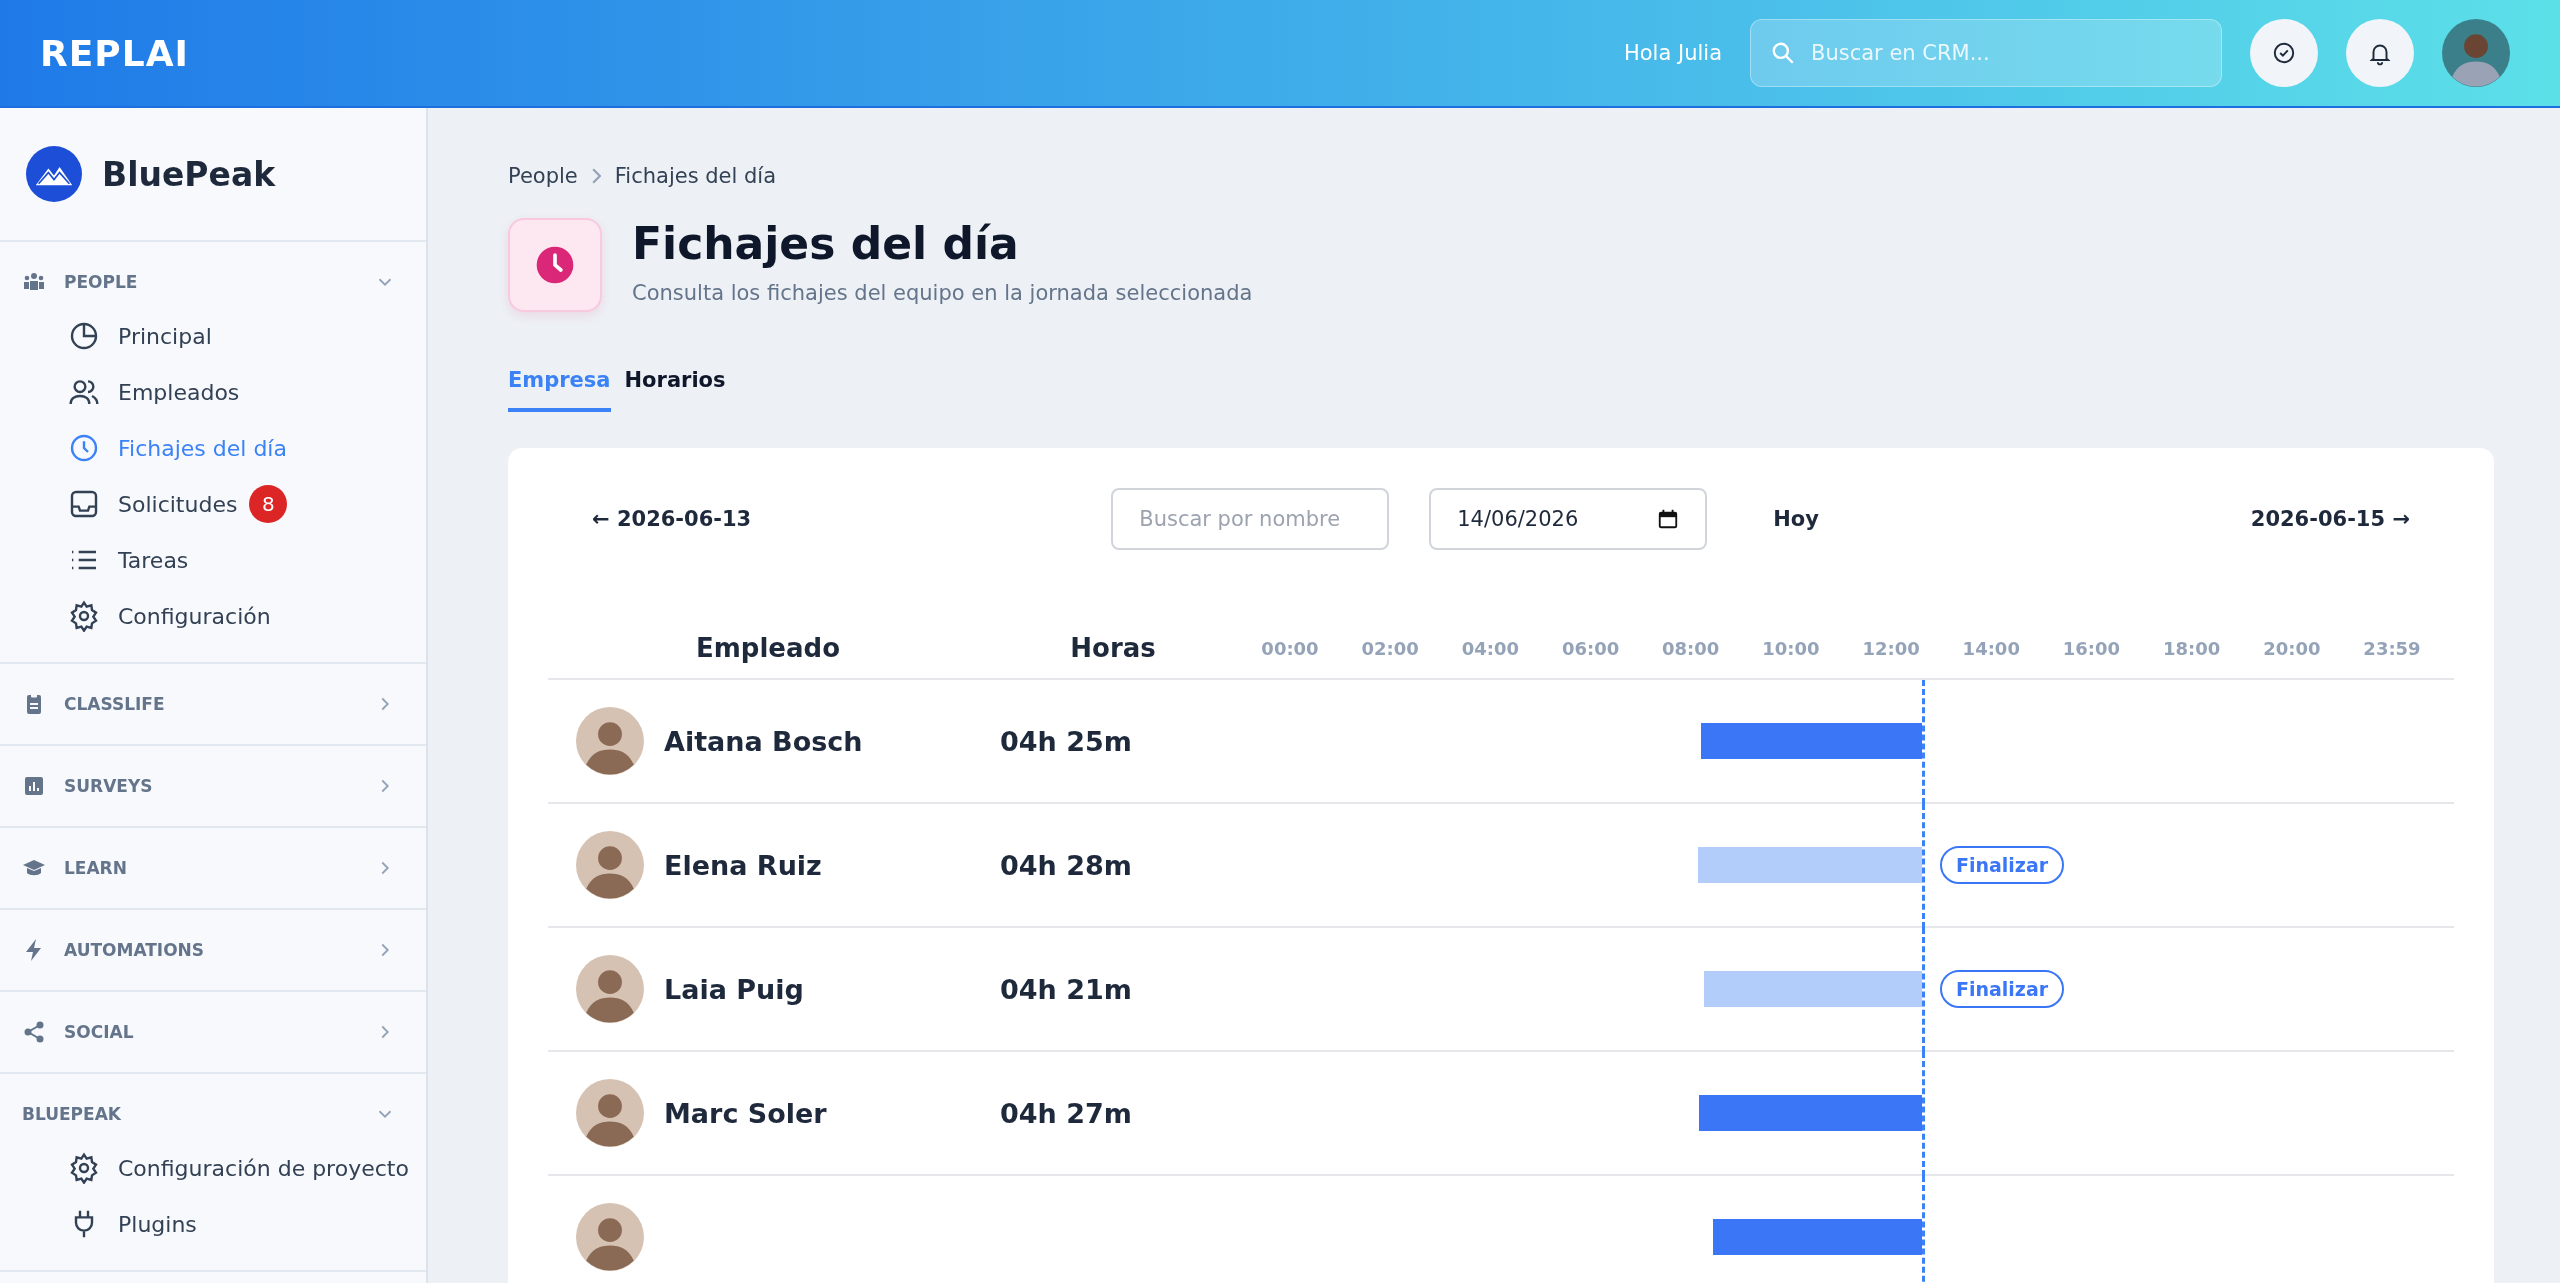  What do you see at coordinates (1691, 648) in the screenshot?
I see `time-tick-label: 08:00` at bounding box center [1691, 648].